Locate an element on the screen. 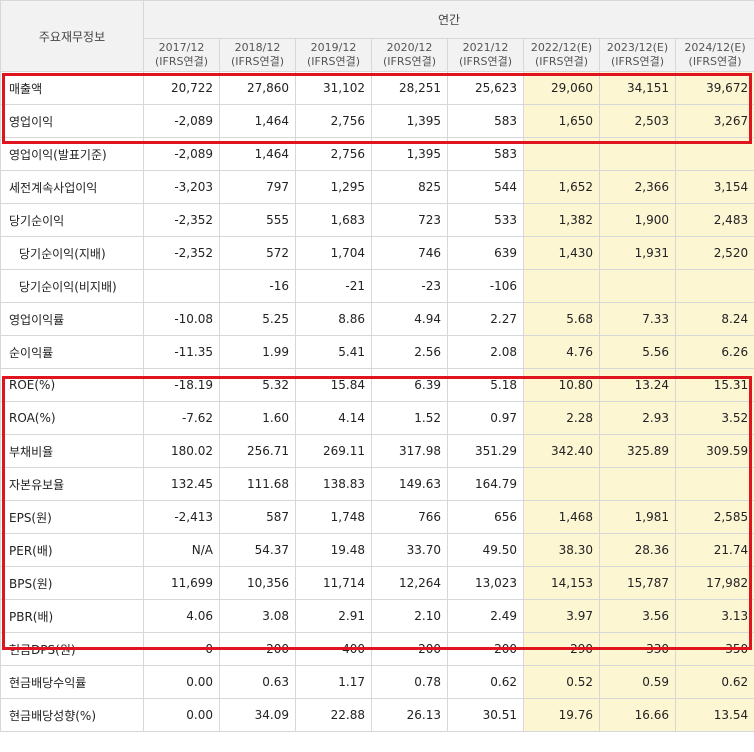 This screenshot has width=754, height=752. row-label: PER(배) is located at coordinates (72, 550).